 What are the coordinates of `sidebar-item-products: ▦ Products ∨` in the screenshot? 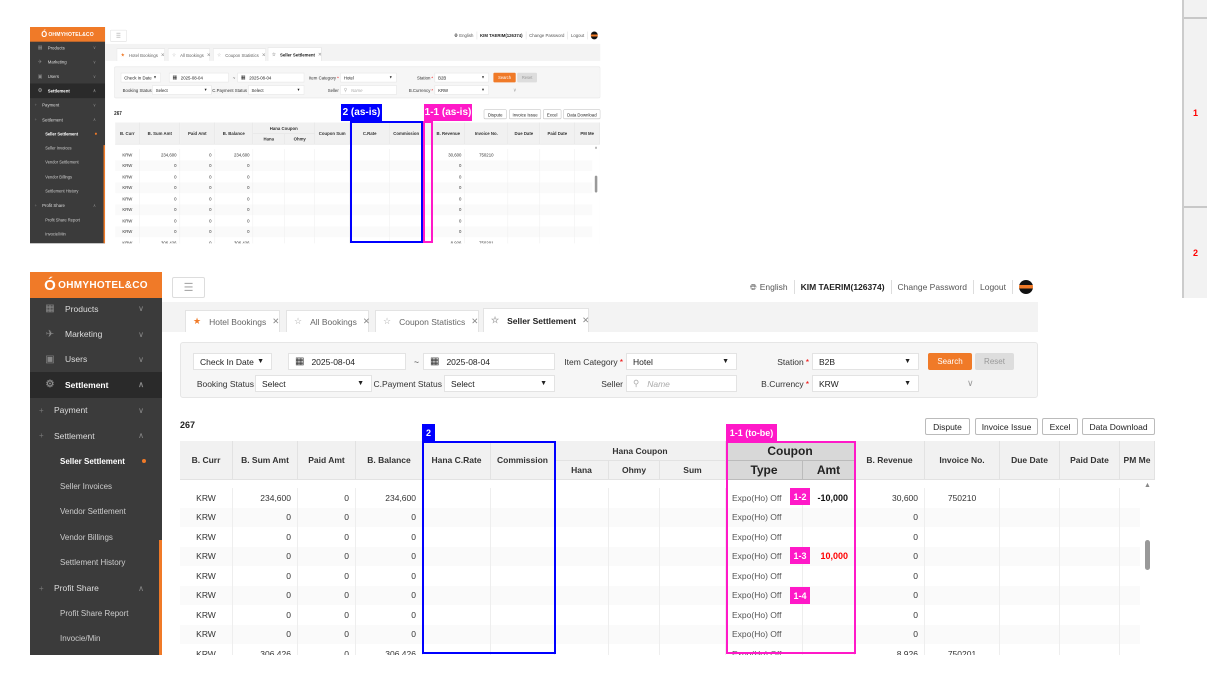 It's located at (67, 48).